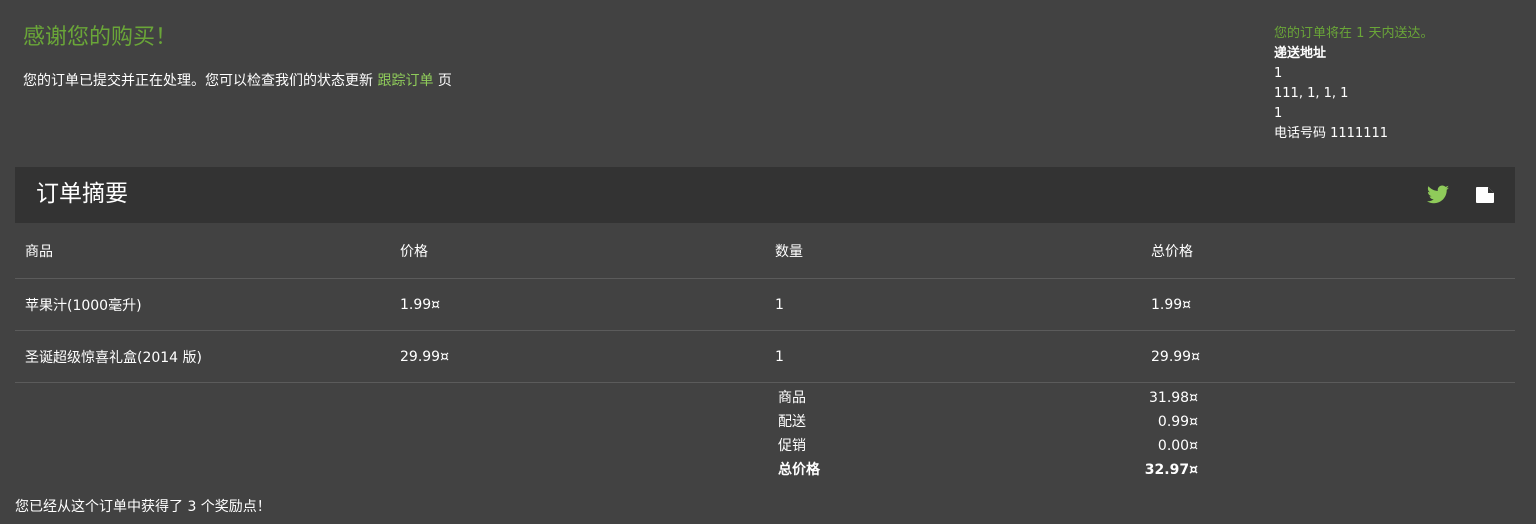 The image size is (1536, 524). I want to click on cell-price: 29.99¤, so click(577, 356).